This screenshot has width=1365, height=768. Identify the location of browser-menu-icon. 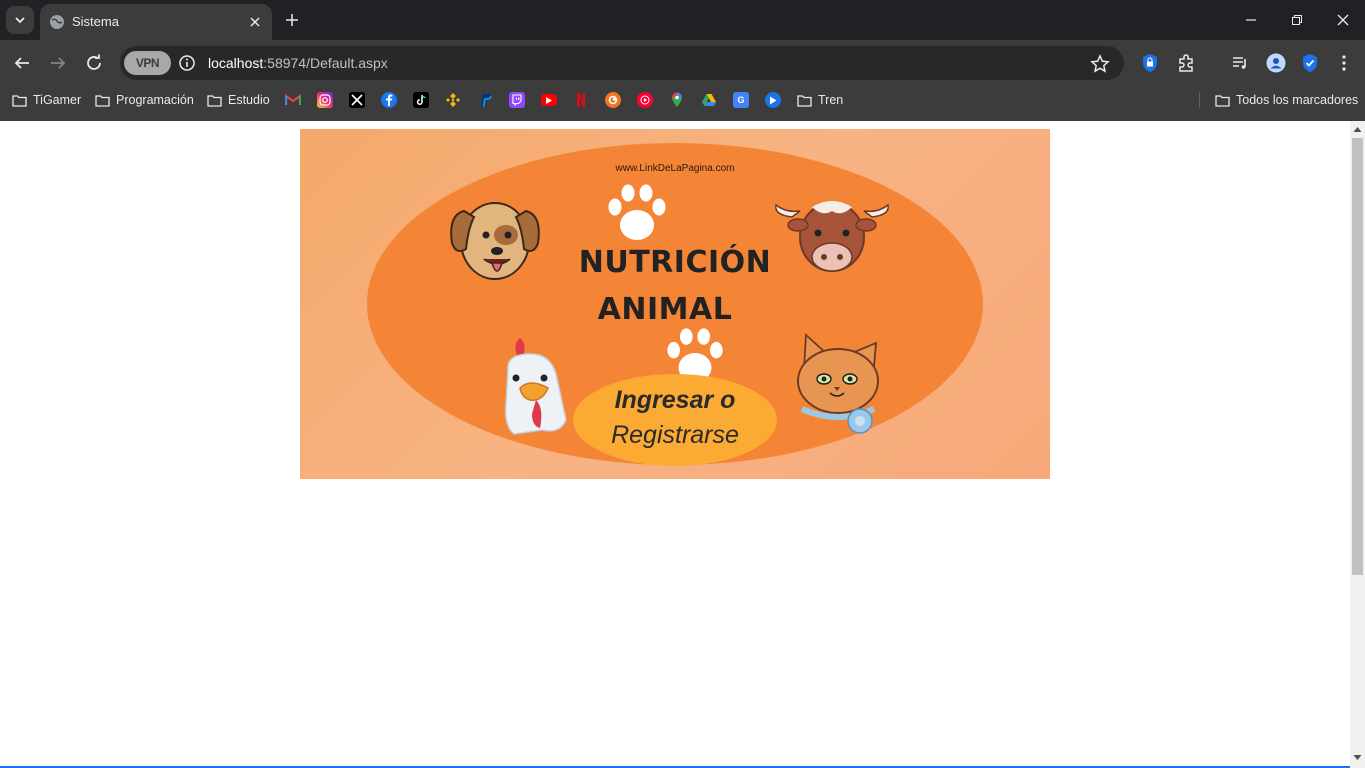
(1344, 63).